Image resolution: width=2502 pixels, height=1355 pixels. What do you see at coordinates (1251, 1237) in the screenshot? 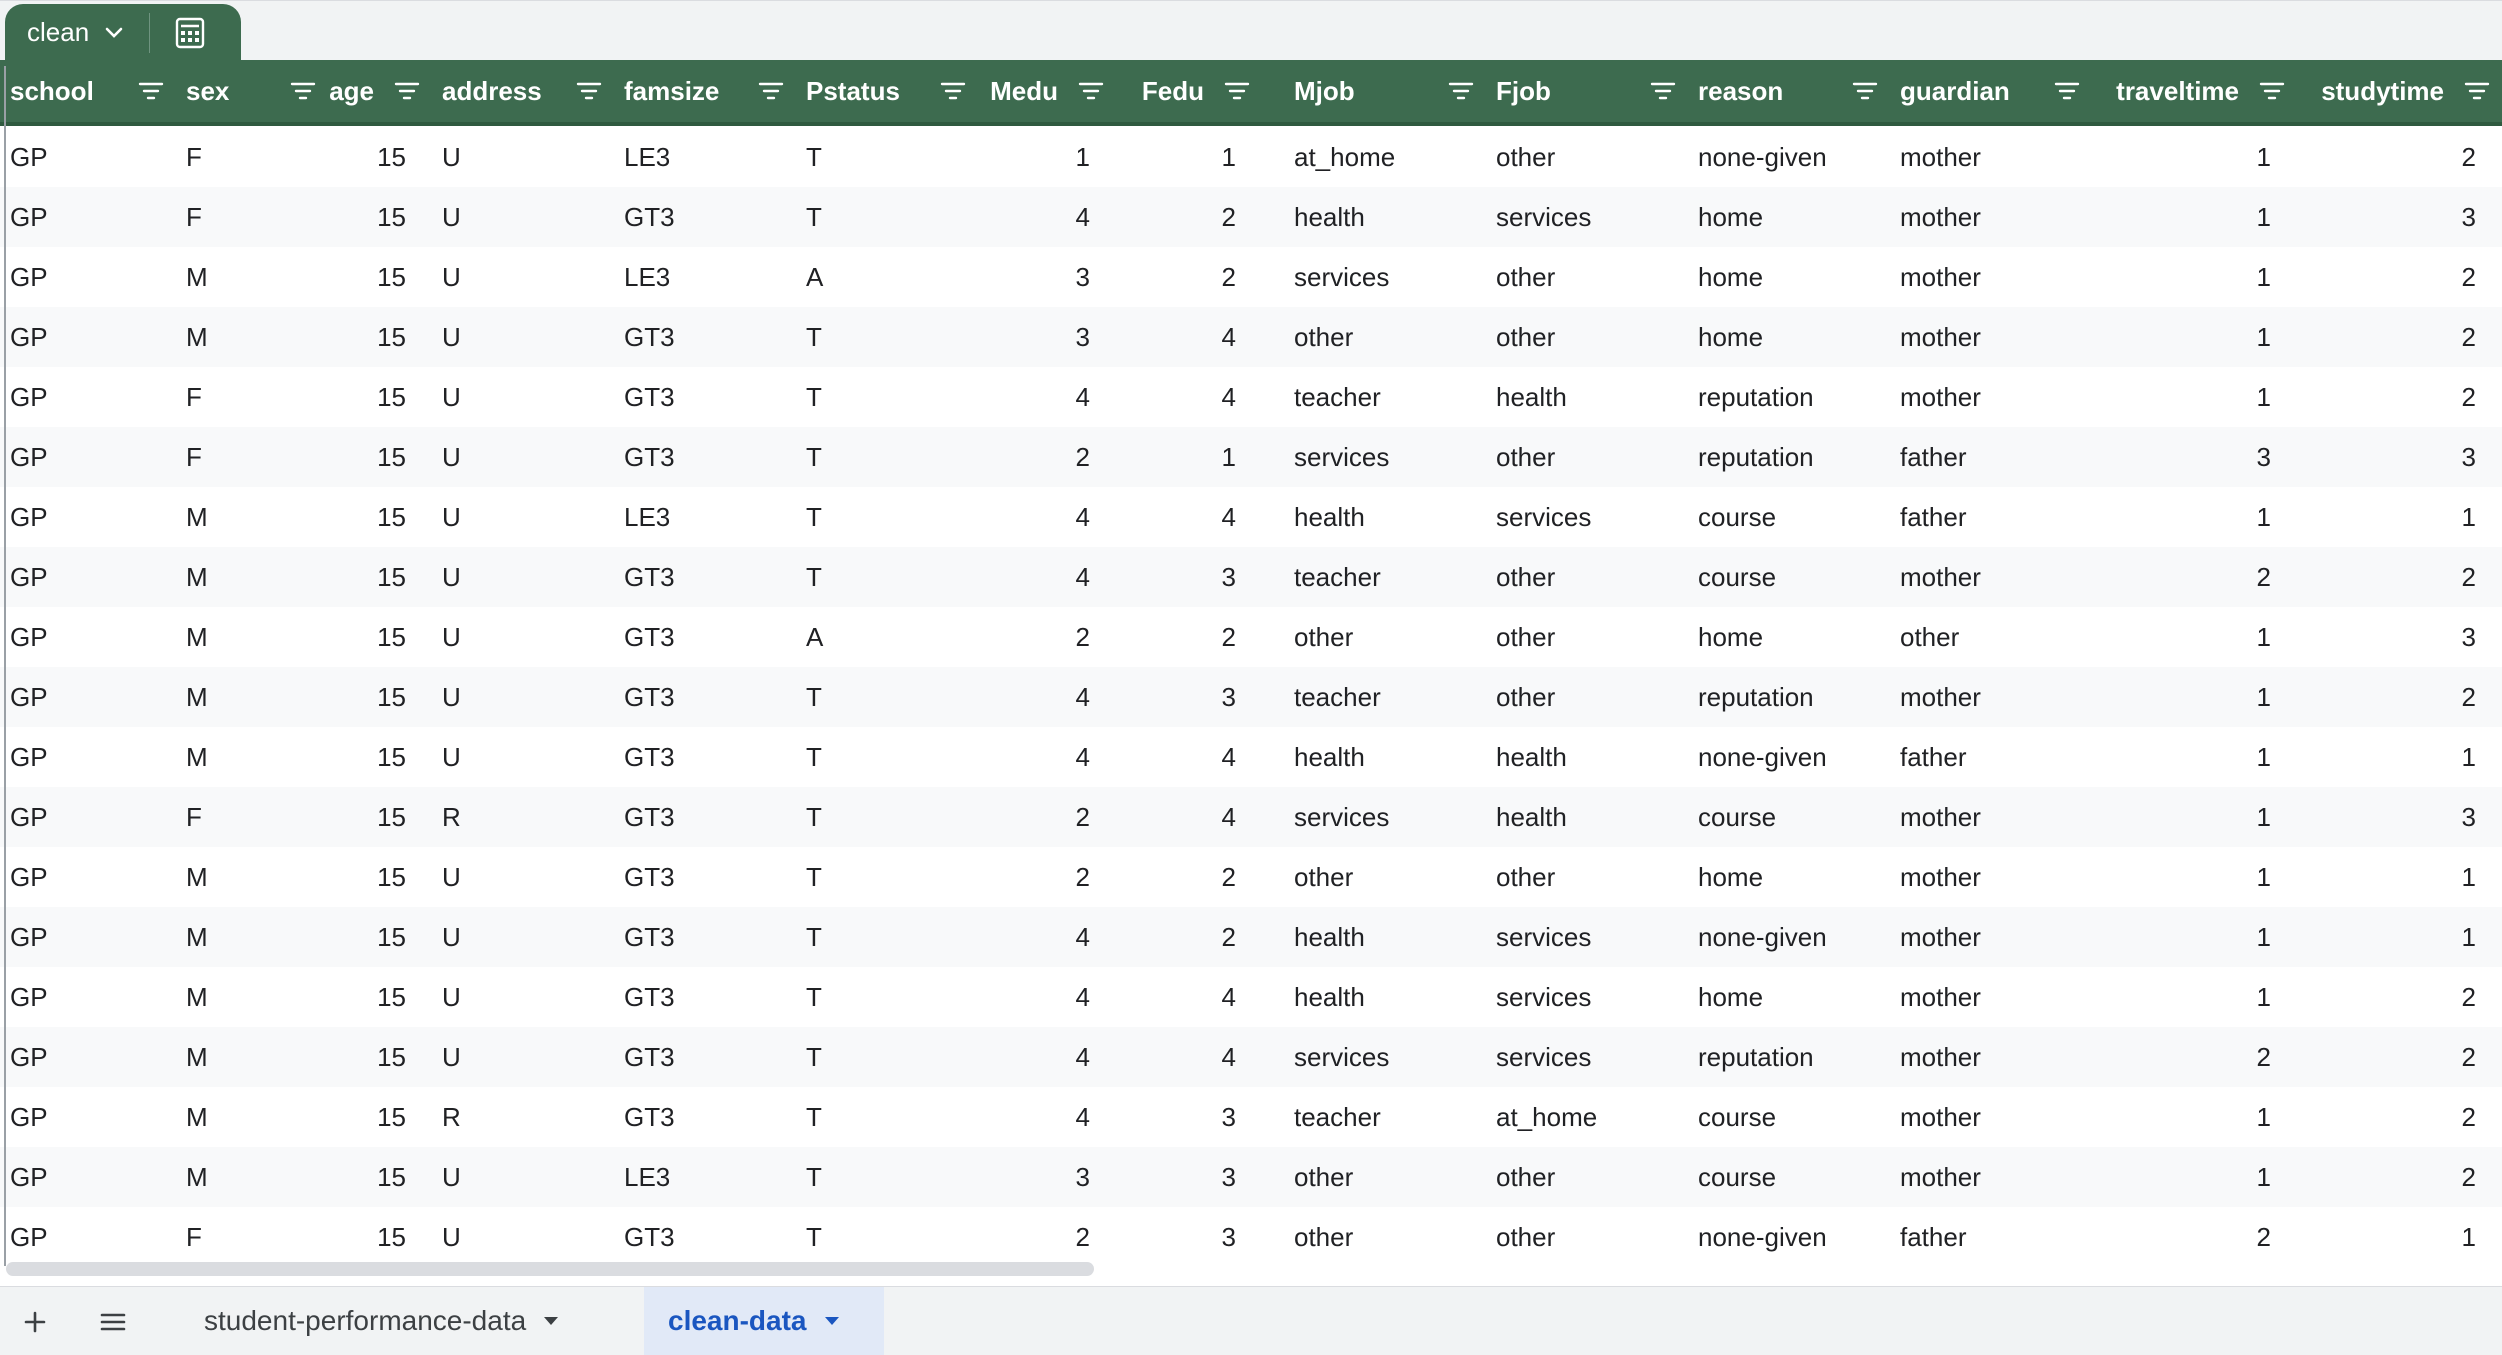
I see `table-row: GP F 15 U GT3 T 2 3 other other none-given father 2 1` at bounding box center [1251, 1237].